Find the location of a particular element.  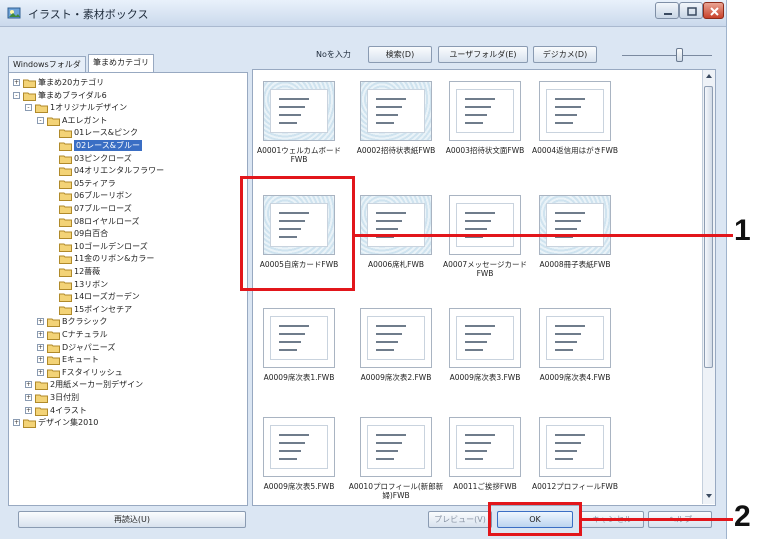

callout-number-1: 1 is located at coordinates (742, 230).